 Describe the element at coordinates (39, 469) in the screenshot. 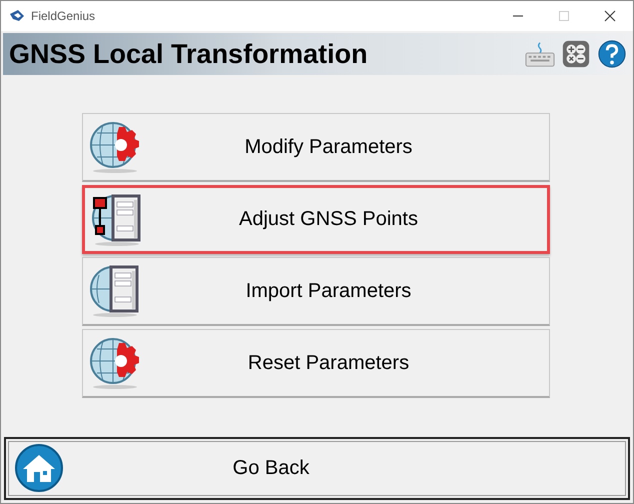

I see `home-icon` at that location.